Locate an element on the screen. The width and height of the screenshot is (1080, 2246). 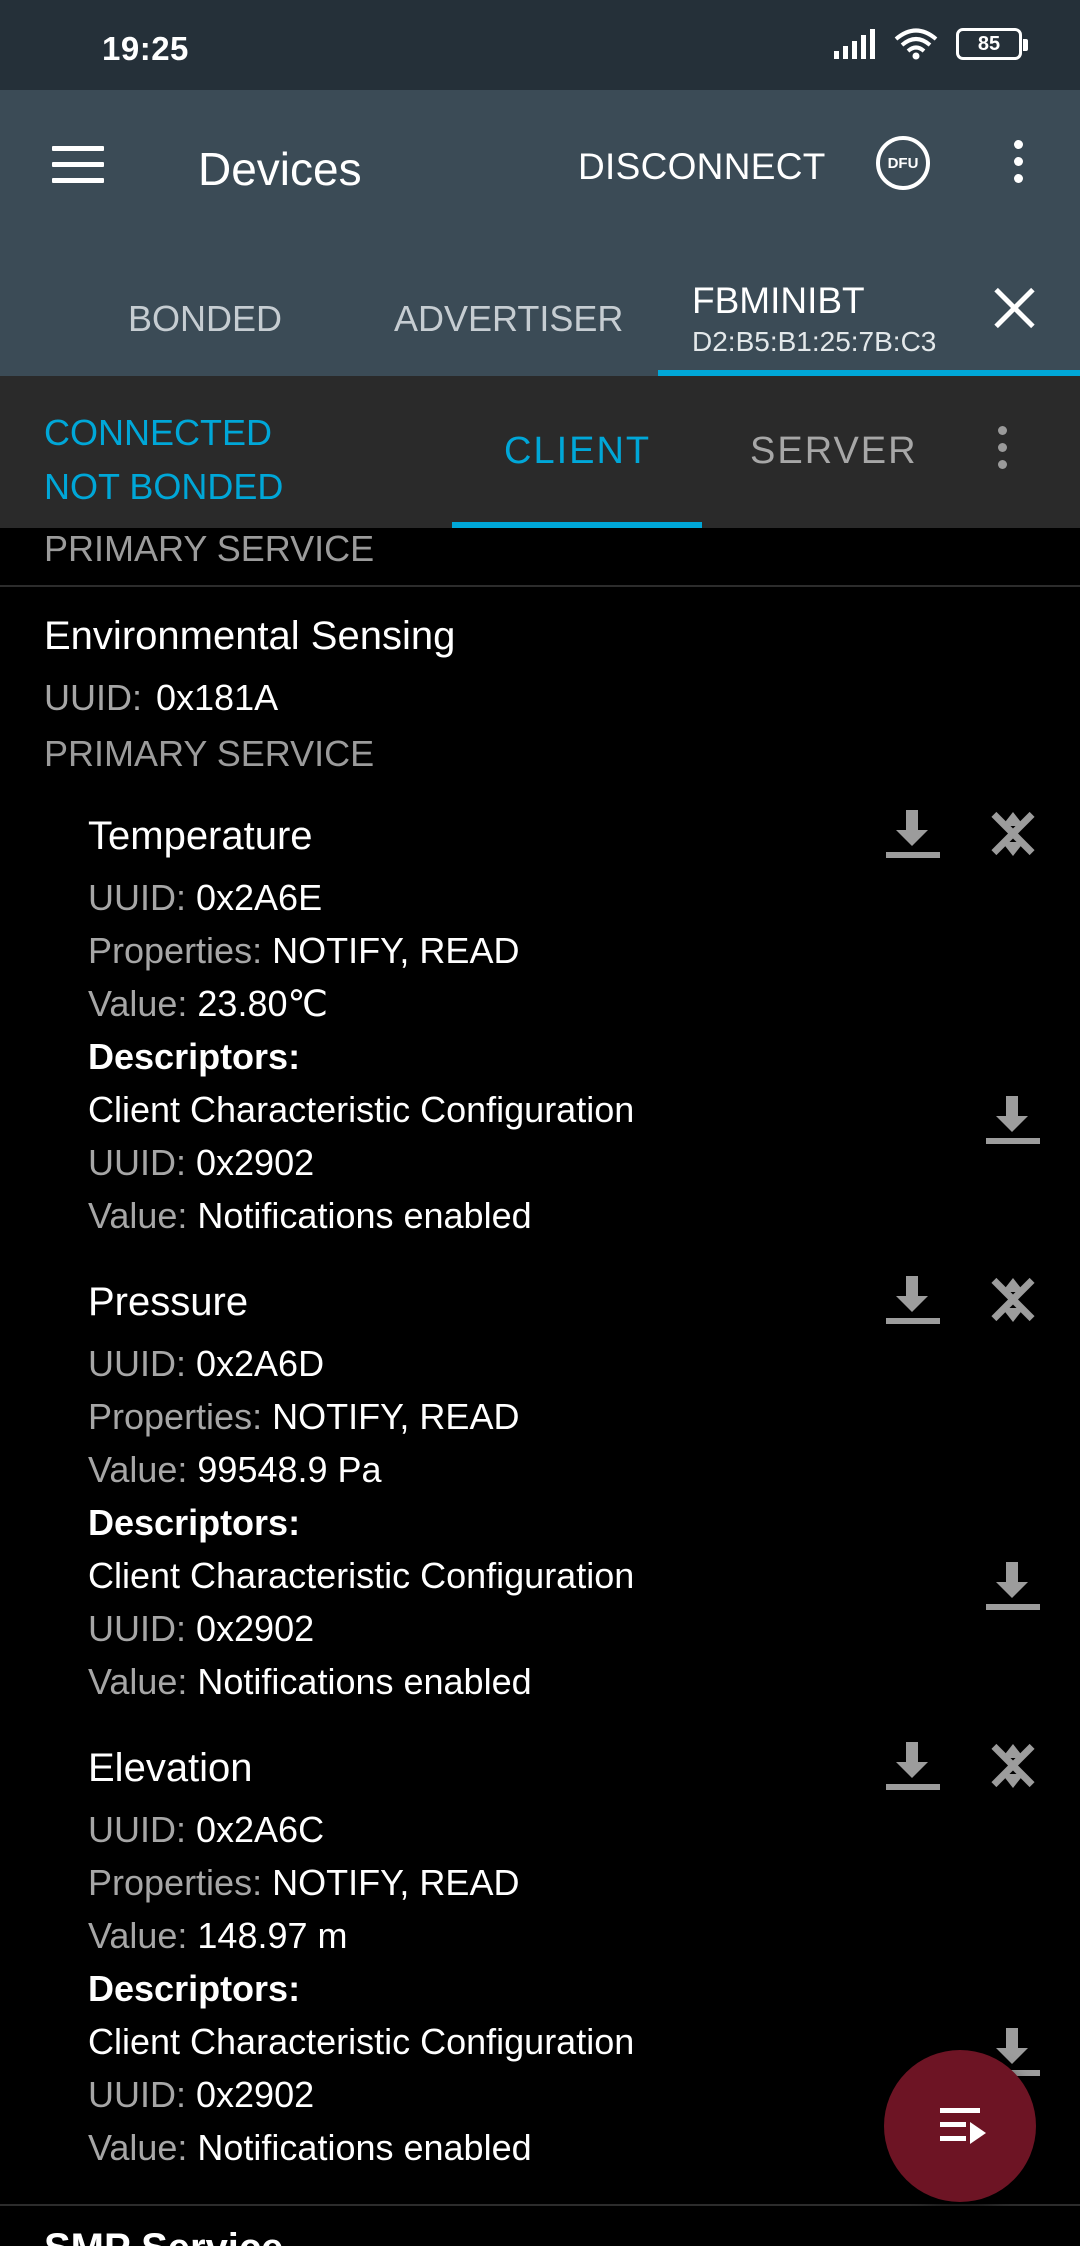
bond-state-label: NOT BONDED is located at coordinates (164, 486).